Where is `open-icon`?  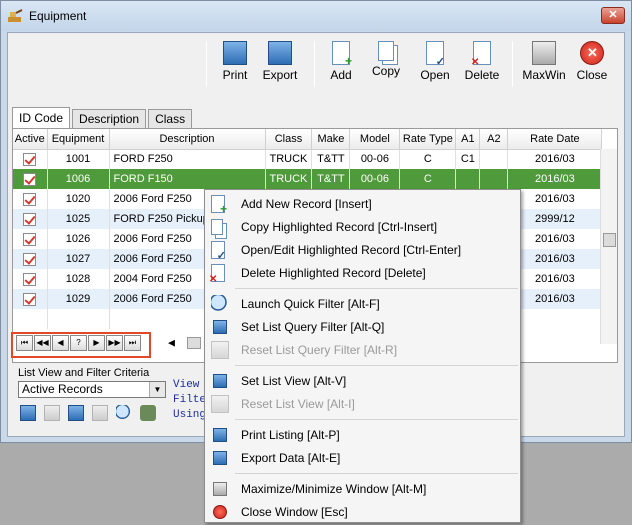
open-icon is located at coordinates (435, 54).